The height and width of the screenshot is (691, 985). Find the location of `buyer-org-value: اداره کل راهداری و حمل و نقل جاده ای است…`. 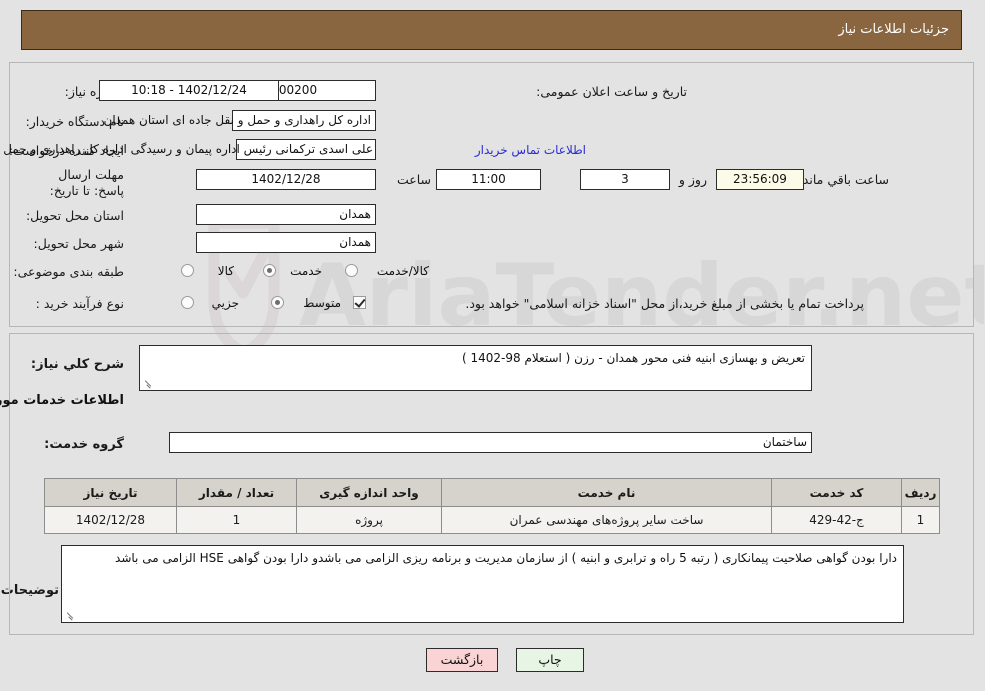

buyer-org-value: اداره کل راهداری و حمل و نقل جاده ای است… is located at coordinates (241, 120).